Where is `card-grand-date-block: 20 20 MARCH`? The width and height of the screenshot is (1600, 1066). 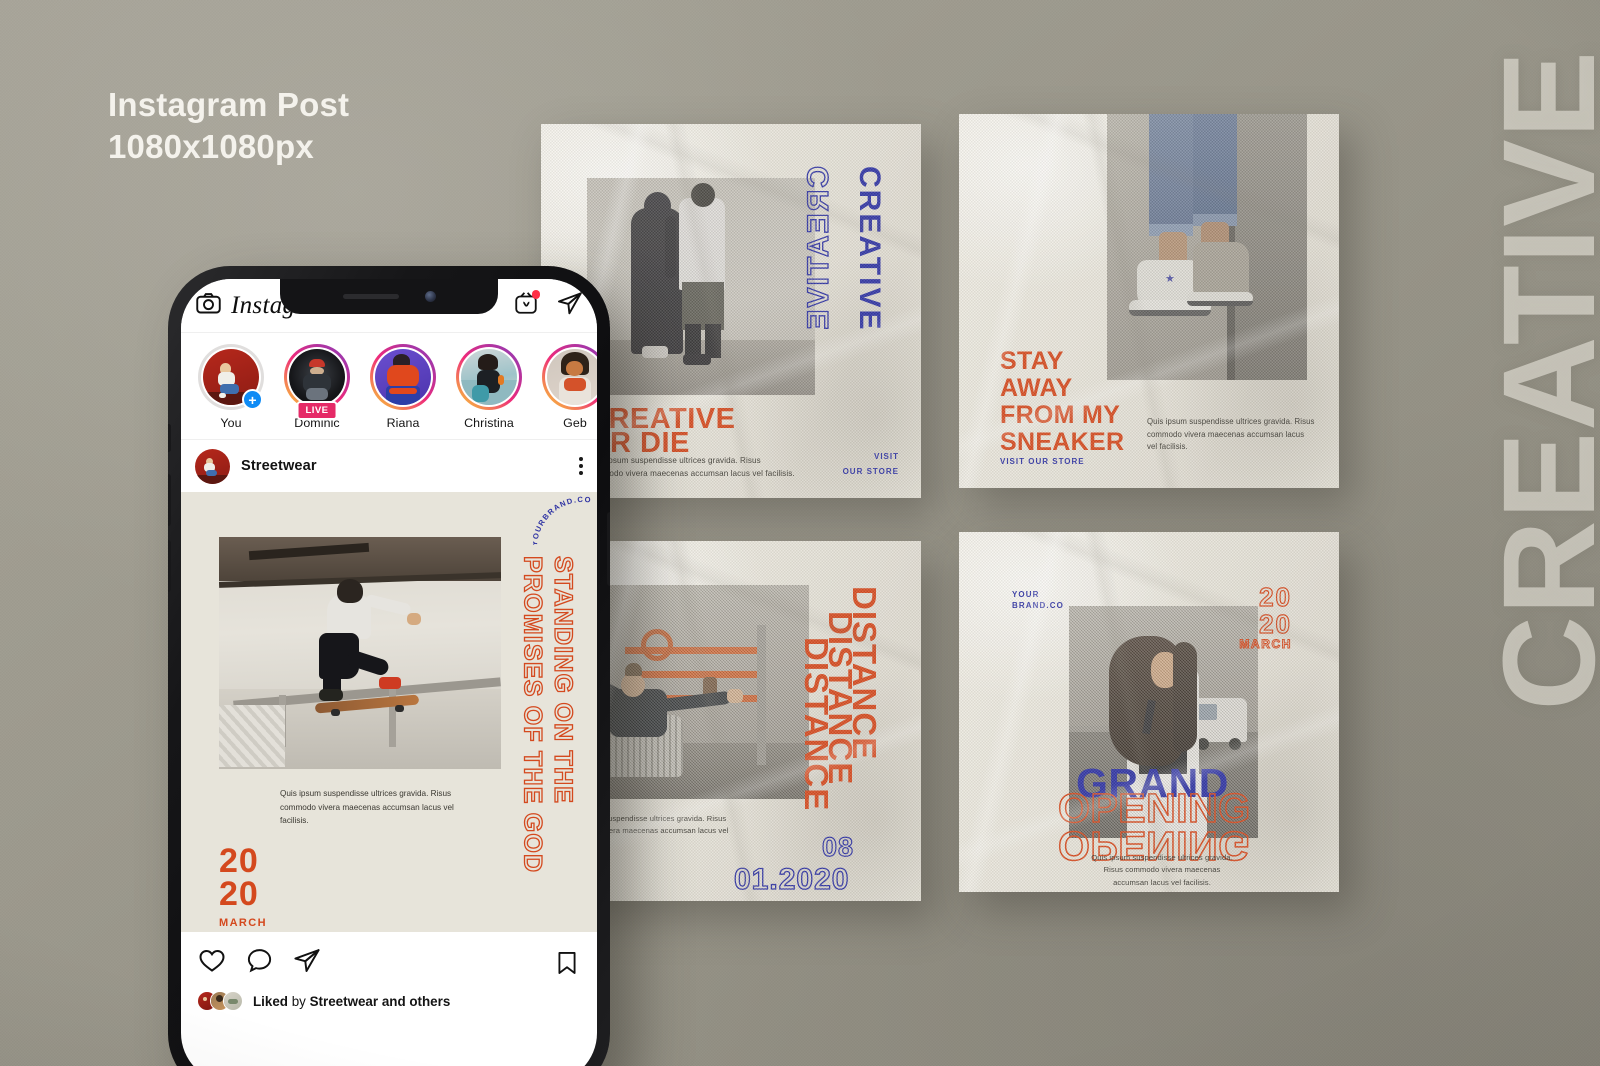 card-grand-date-block: 20 20 MARCH is located at coordinates (1265, 617).